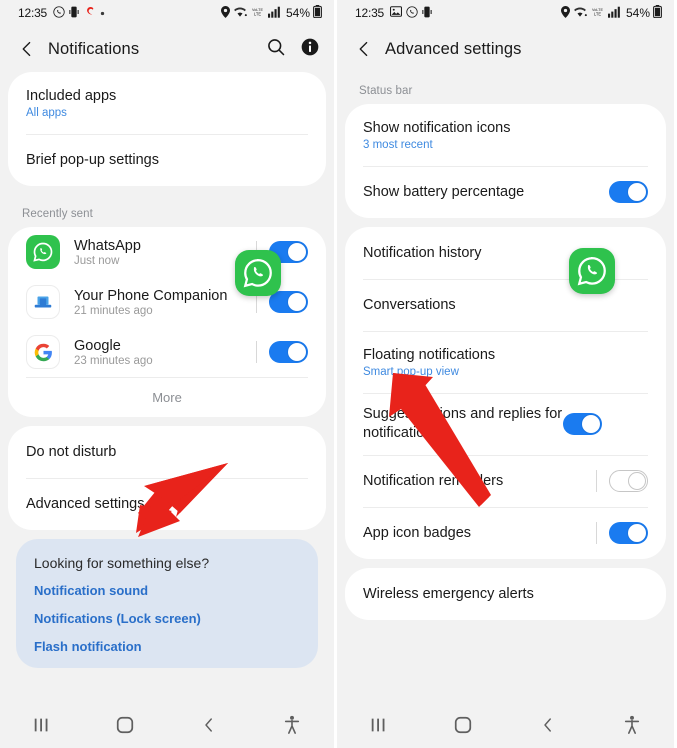  I want to click on row-title: Floating notifications, so click(429, 354).